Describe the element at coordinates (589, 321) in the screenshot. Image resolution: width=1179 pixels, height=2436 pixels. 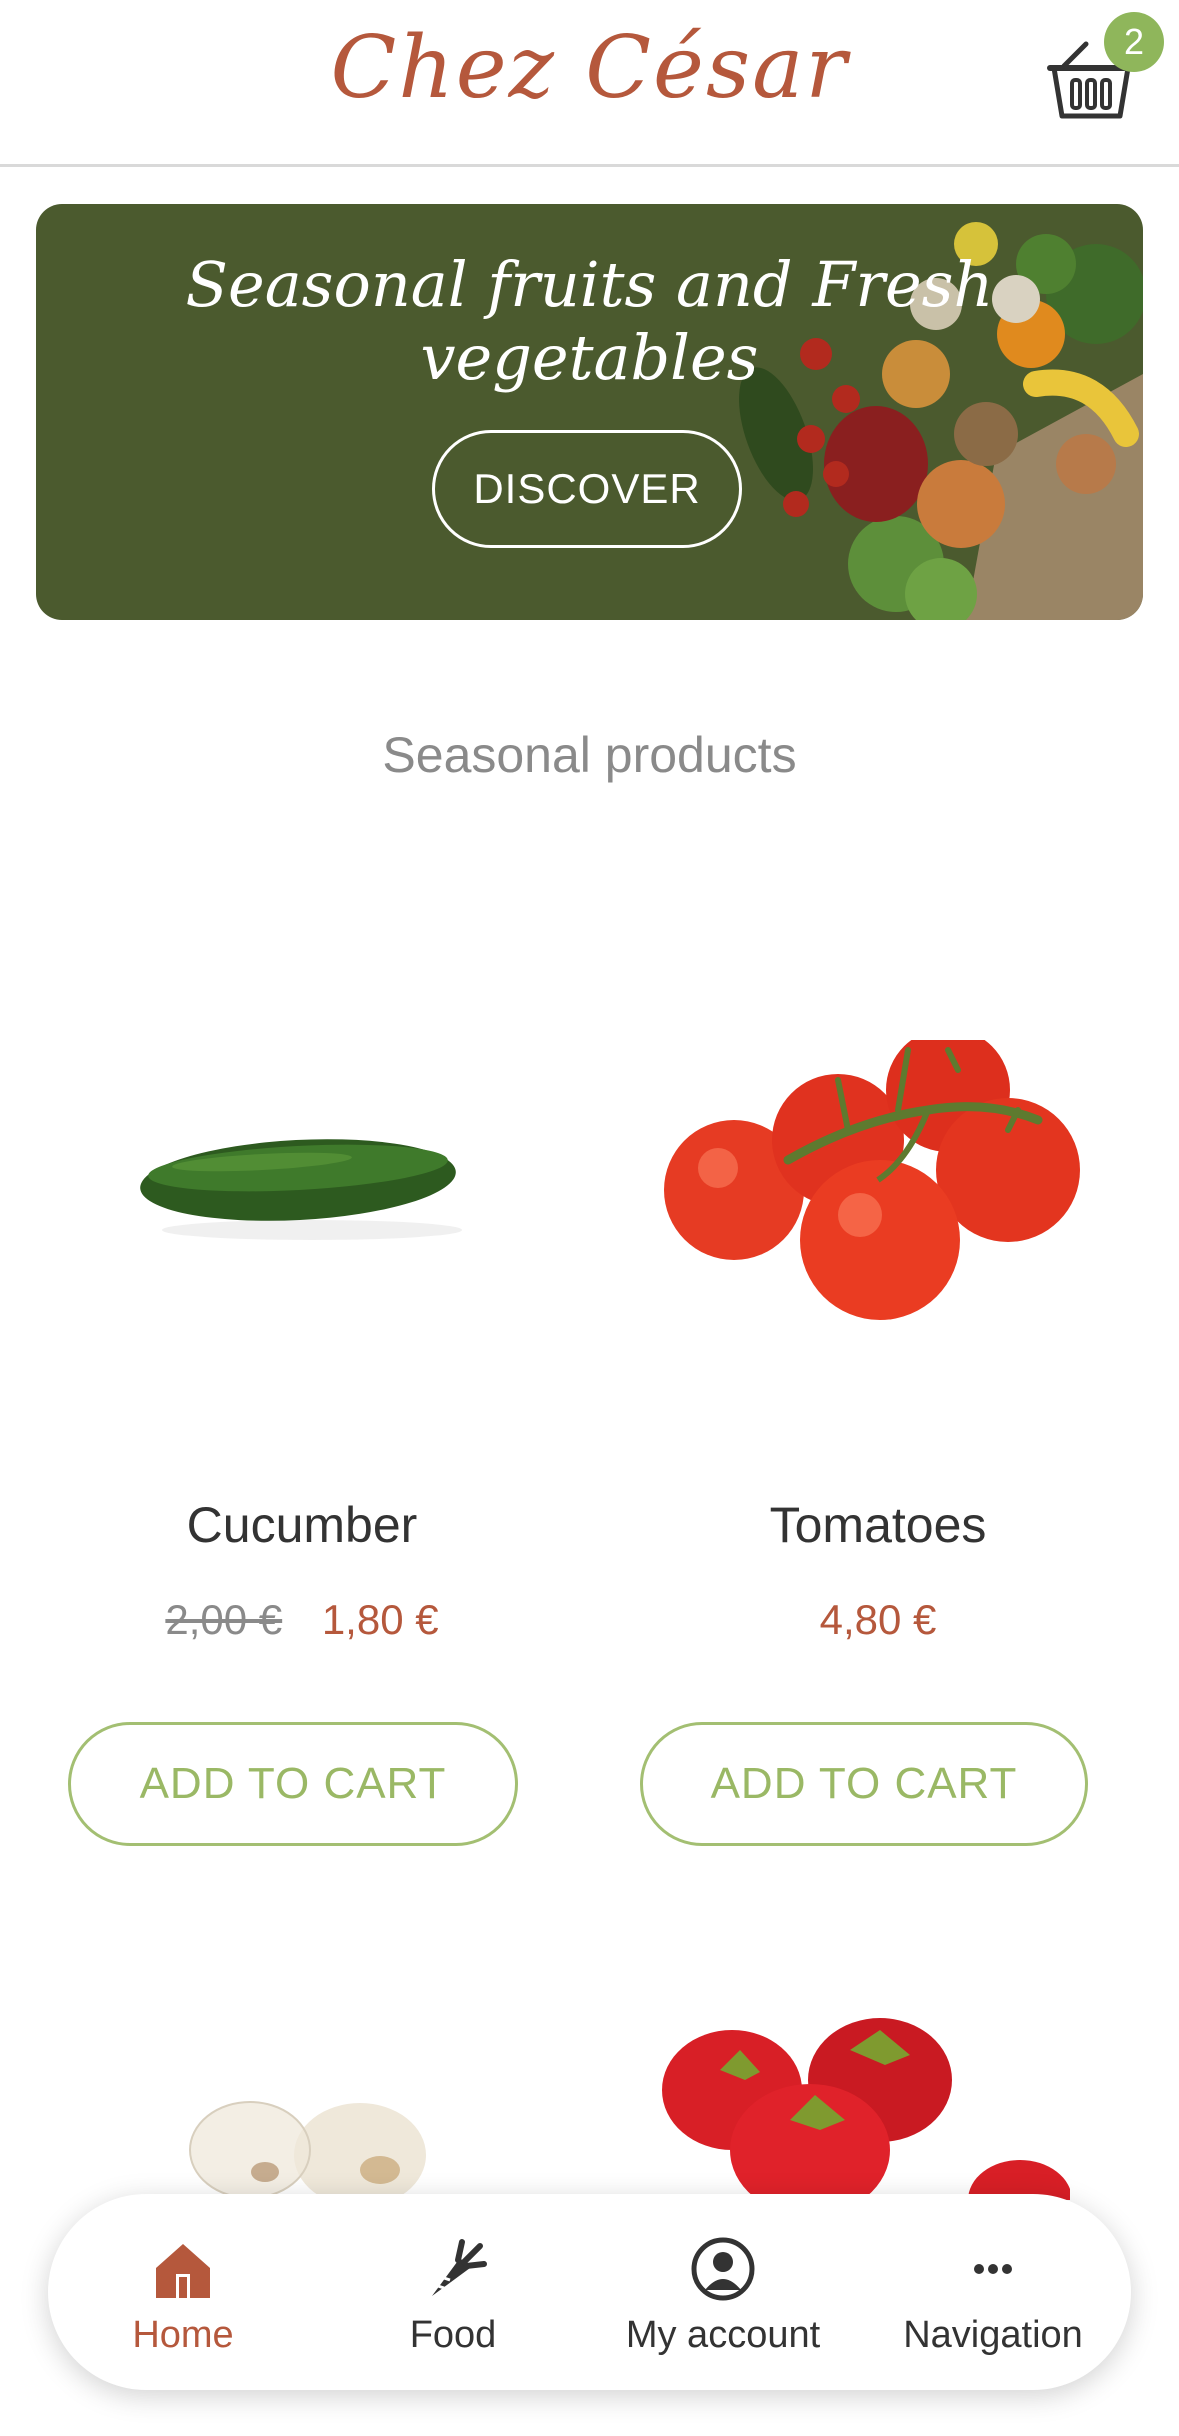
I see `banner-title: Seasonal fruits and Fresh vegetables` at that location.